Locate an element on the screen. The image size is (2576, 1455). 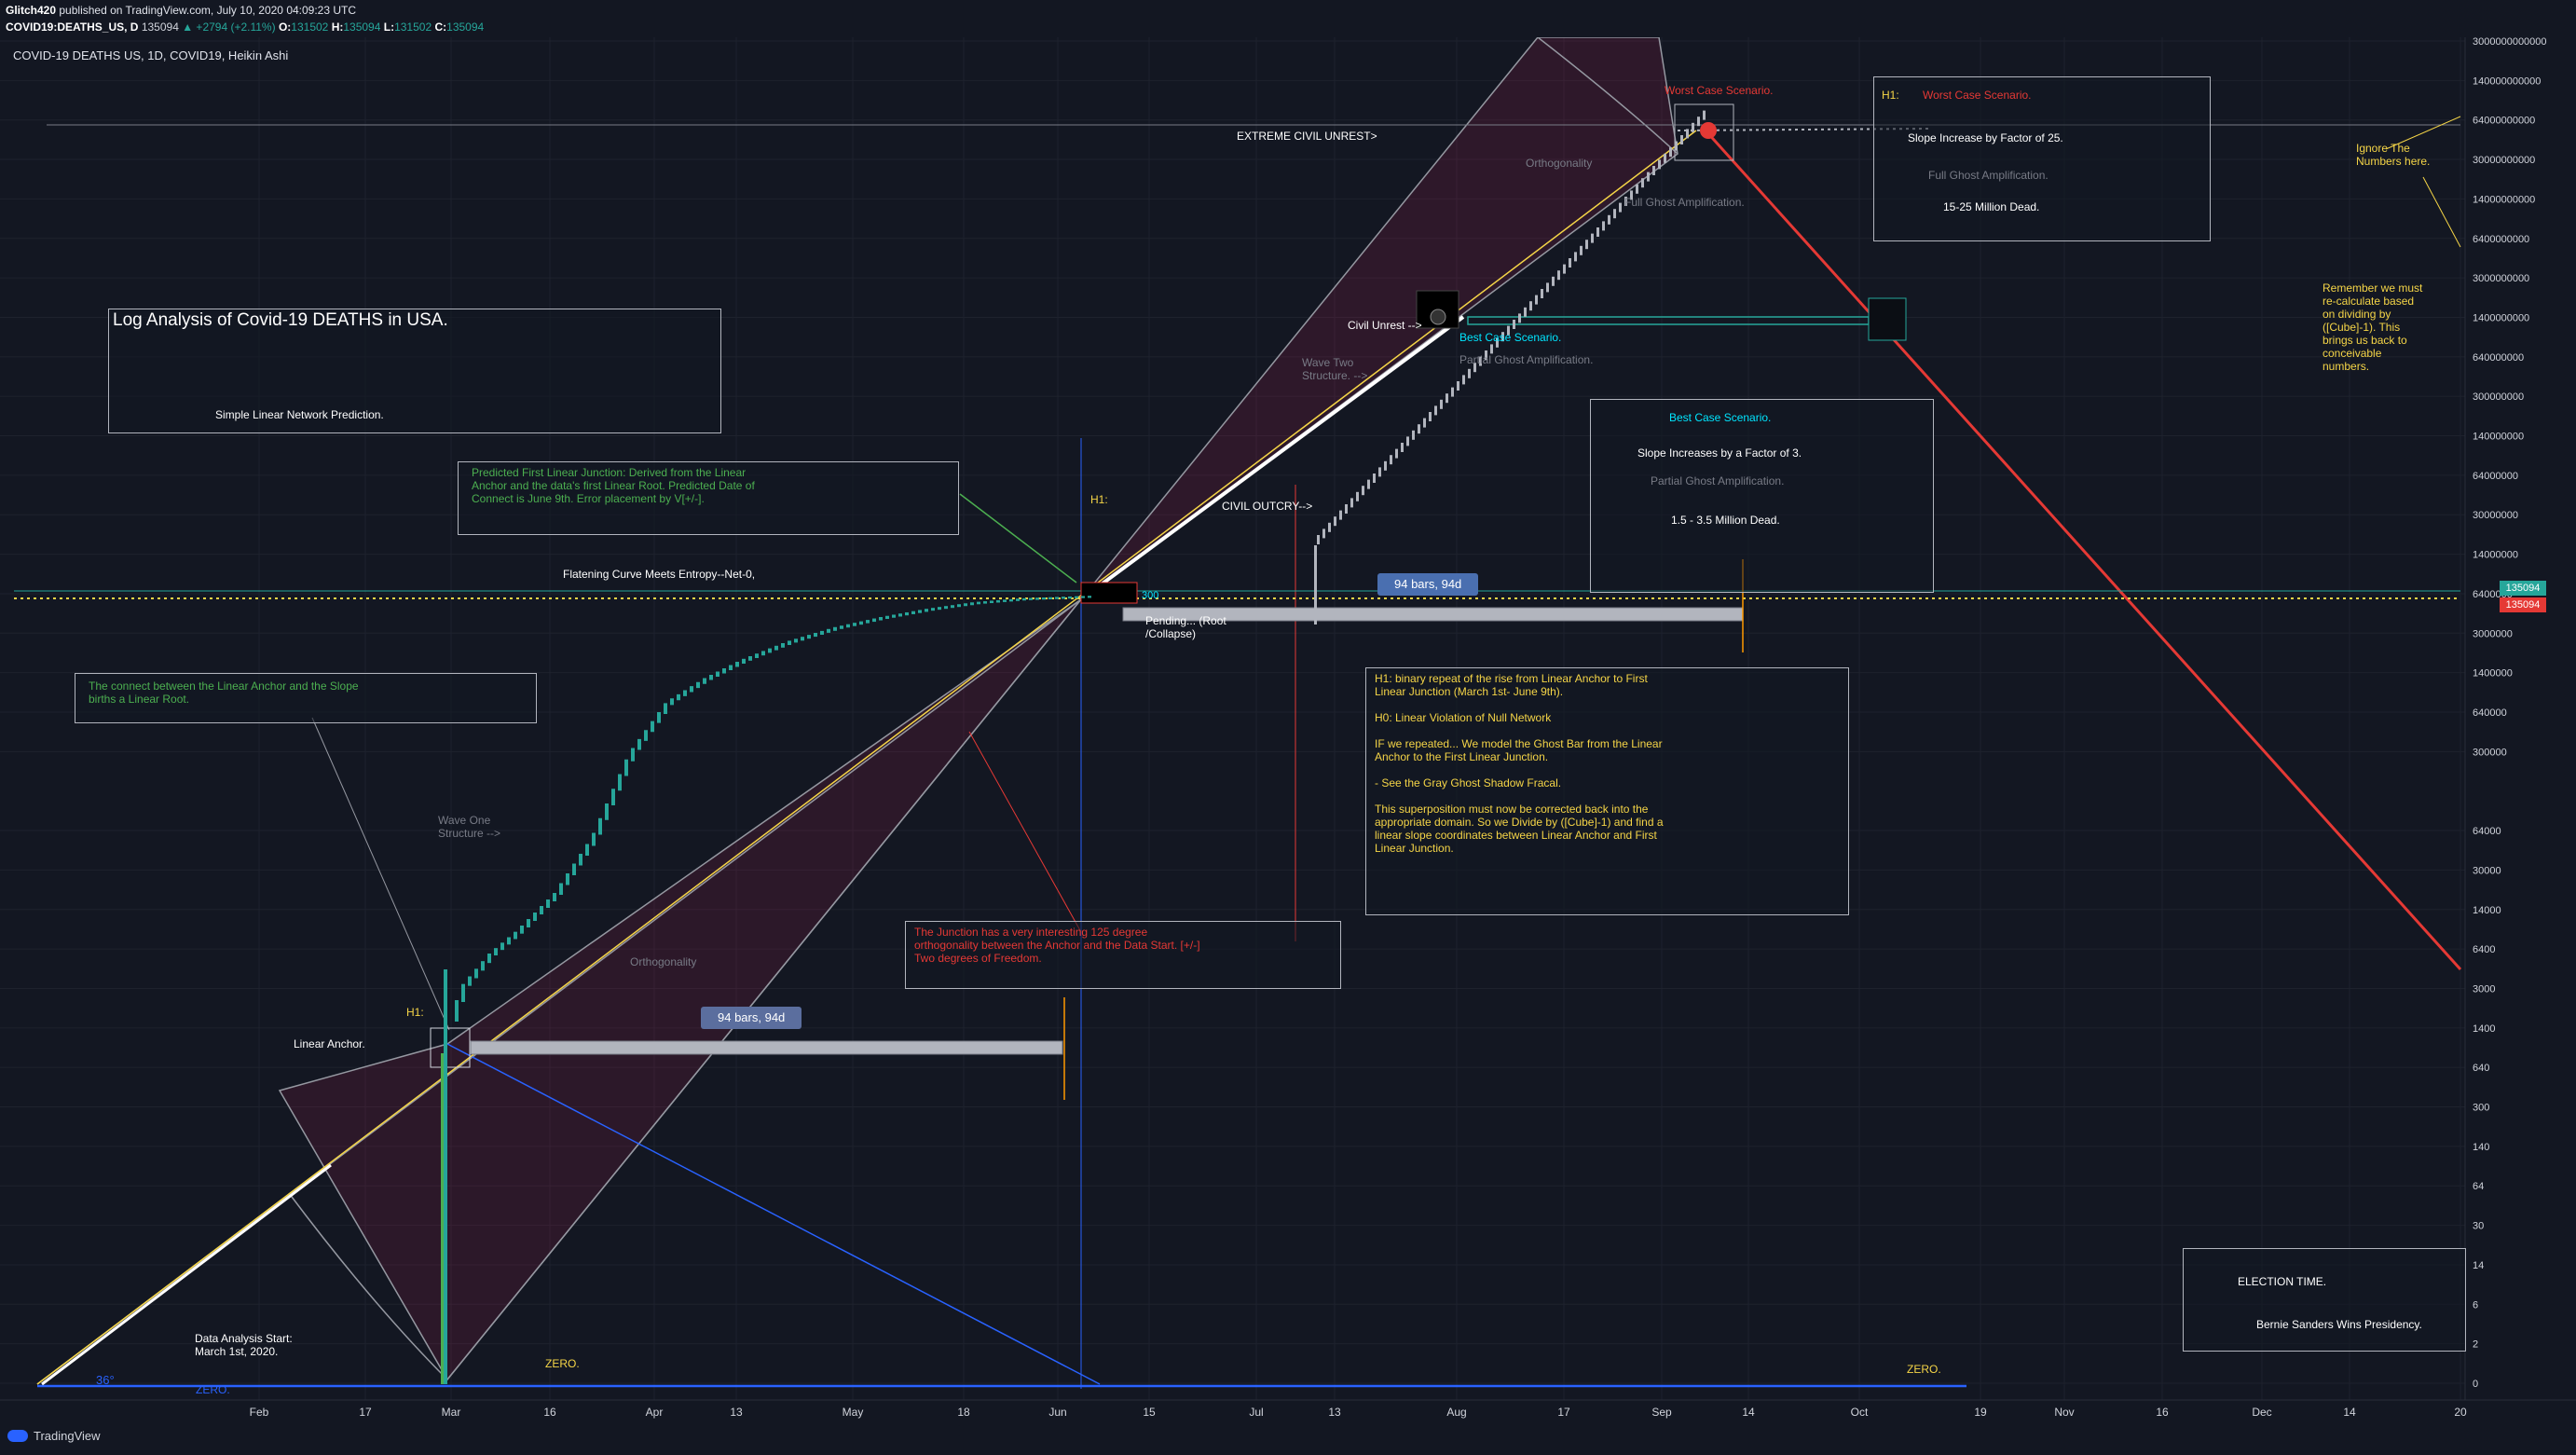
best-case-partial: Partial Ghost Amplification. is located at coordinates (1718, 480).